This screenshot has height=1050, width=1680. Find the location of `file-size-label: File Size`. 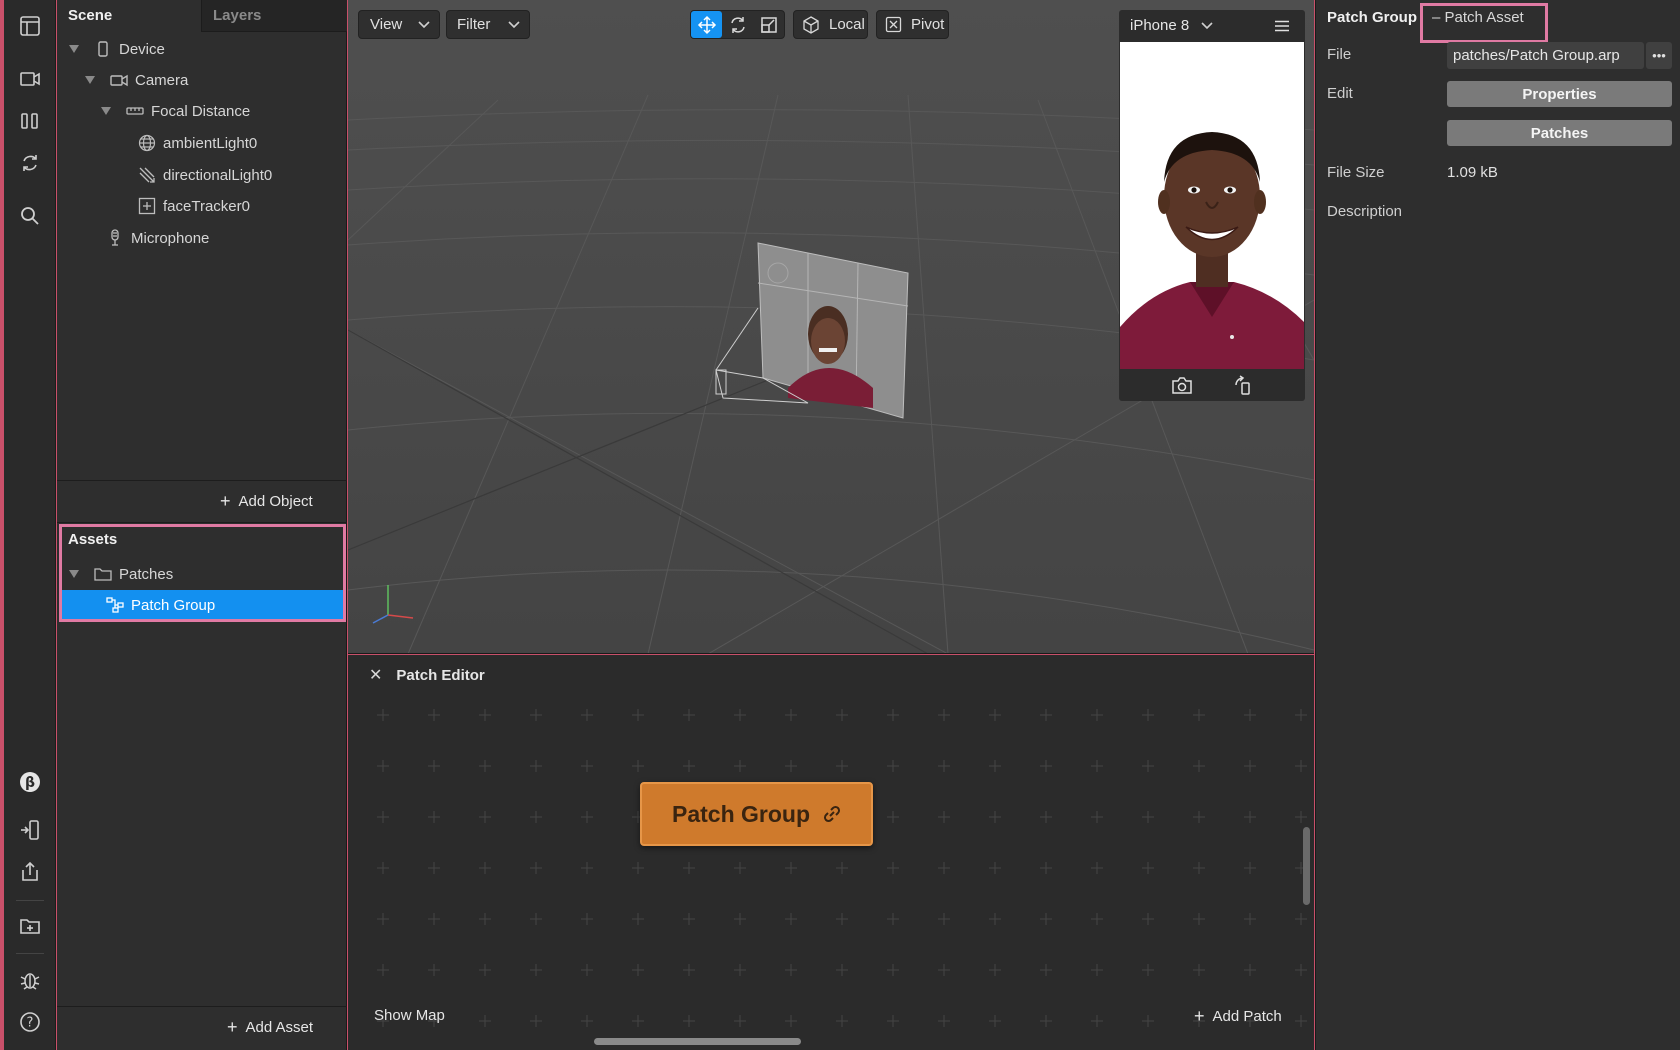

file-size-label: File Size is located at coordinates (1356, 172).